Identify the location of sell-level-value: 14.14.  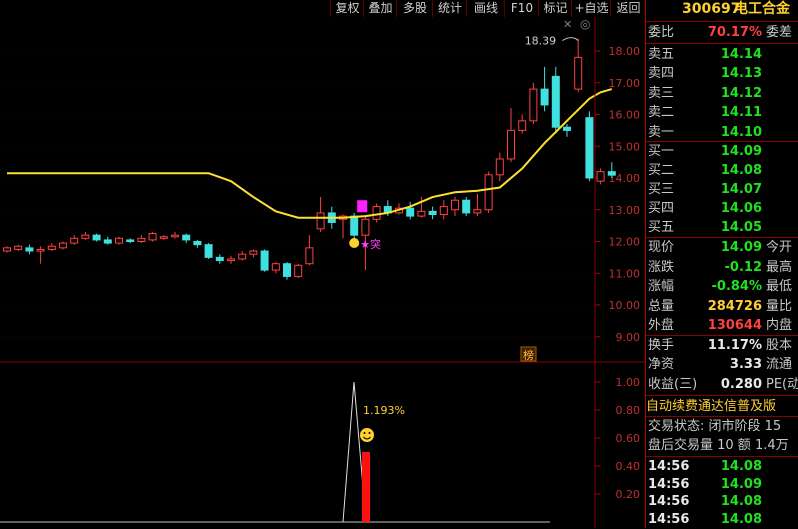
(741, 54).